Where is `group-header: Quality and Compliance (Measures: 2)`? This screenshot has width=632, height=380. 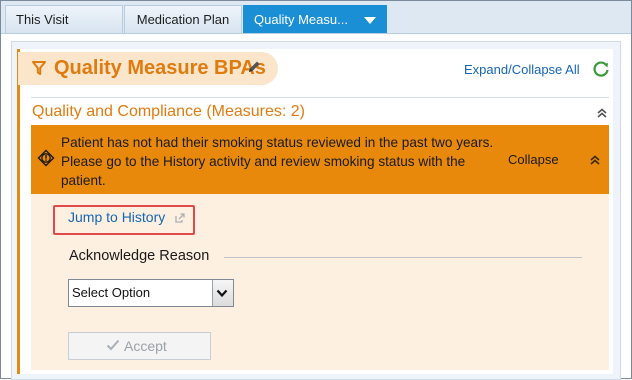
group-header: Quality and Compliance (Measures: 2) is located at coordinates (168, 112).